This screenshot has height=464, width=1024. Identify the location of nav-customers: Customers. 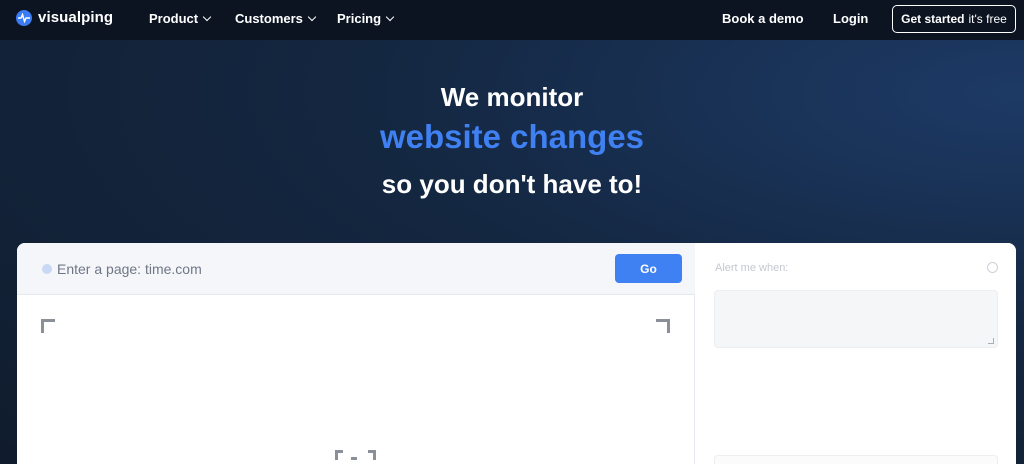
(276, 18).